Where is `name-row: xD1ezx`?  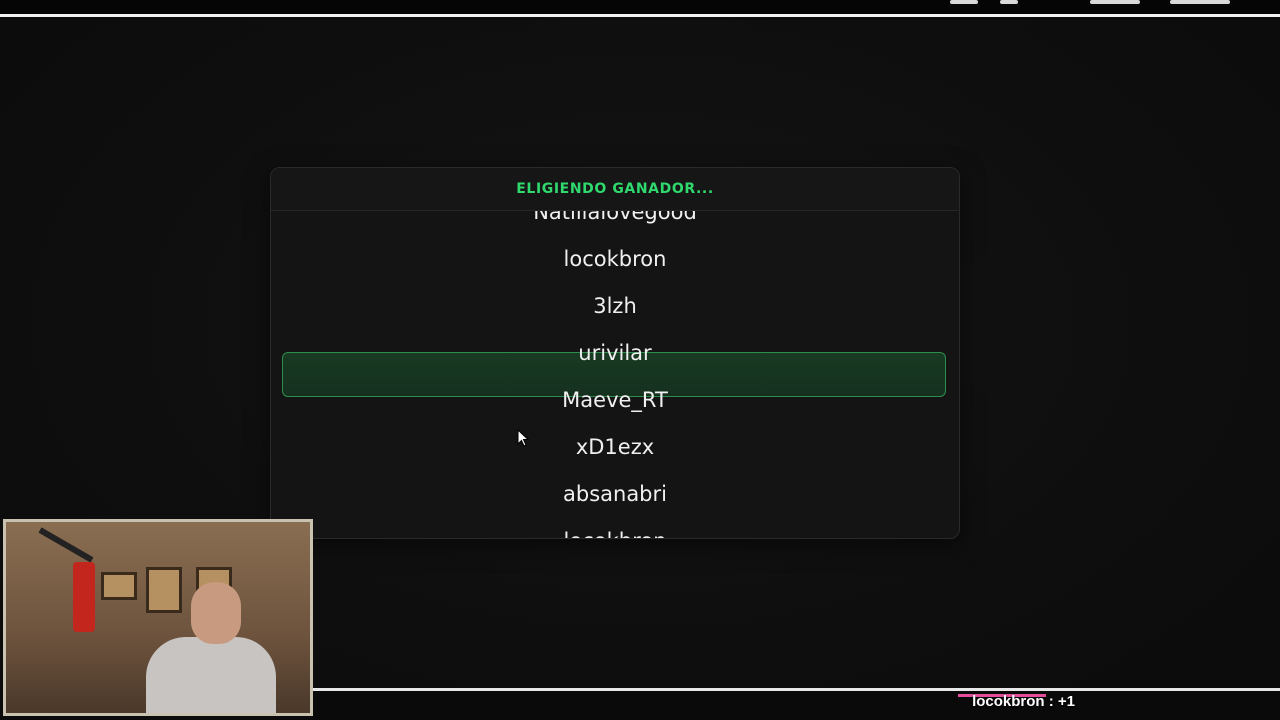
name-row: xD1ezx is located at coordinates (615, 447).